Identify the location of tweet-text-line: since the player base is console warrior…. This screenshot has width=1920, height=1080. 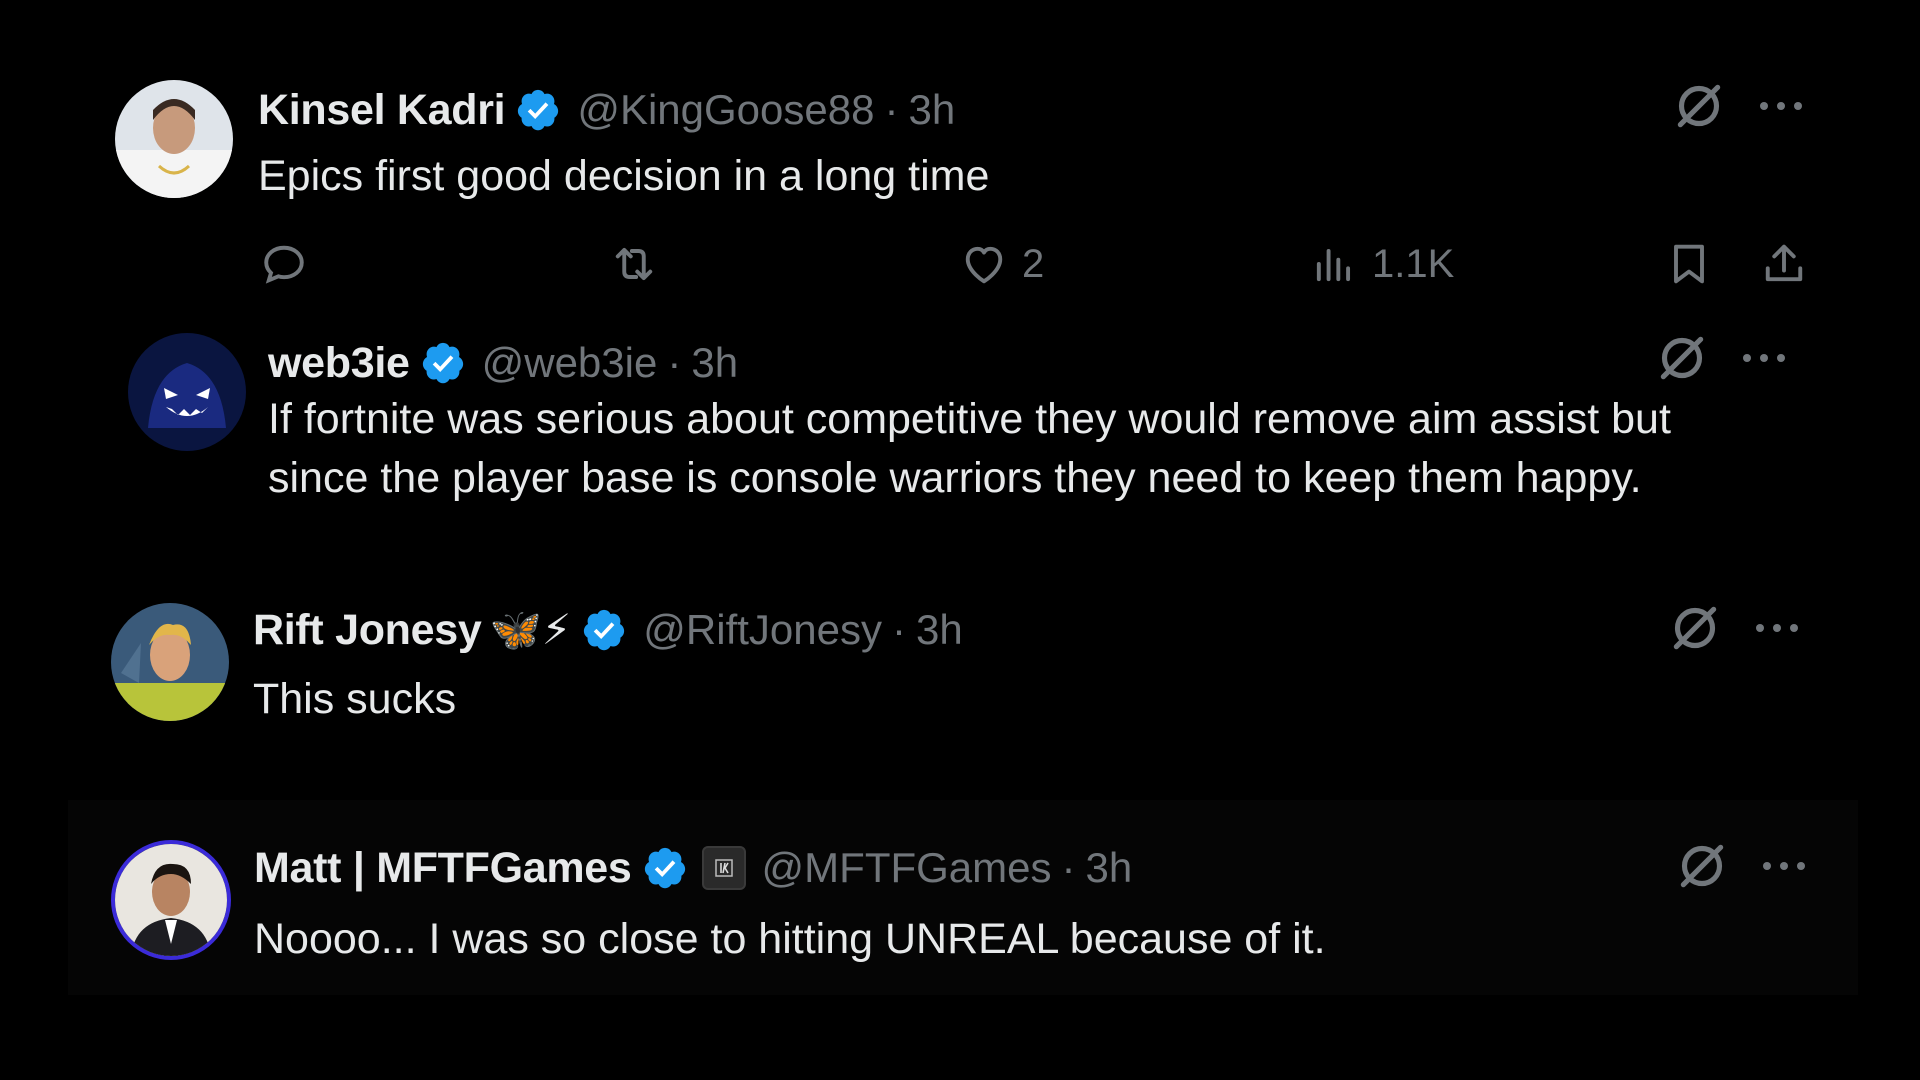
(955, 478).